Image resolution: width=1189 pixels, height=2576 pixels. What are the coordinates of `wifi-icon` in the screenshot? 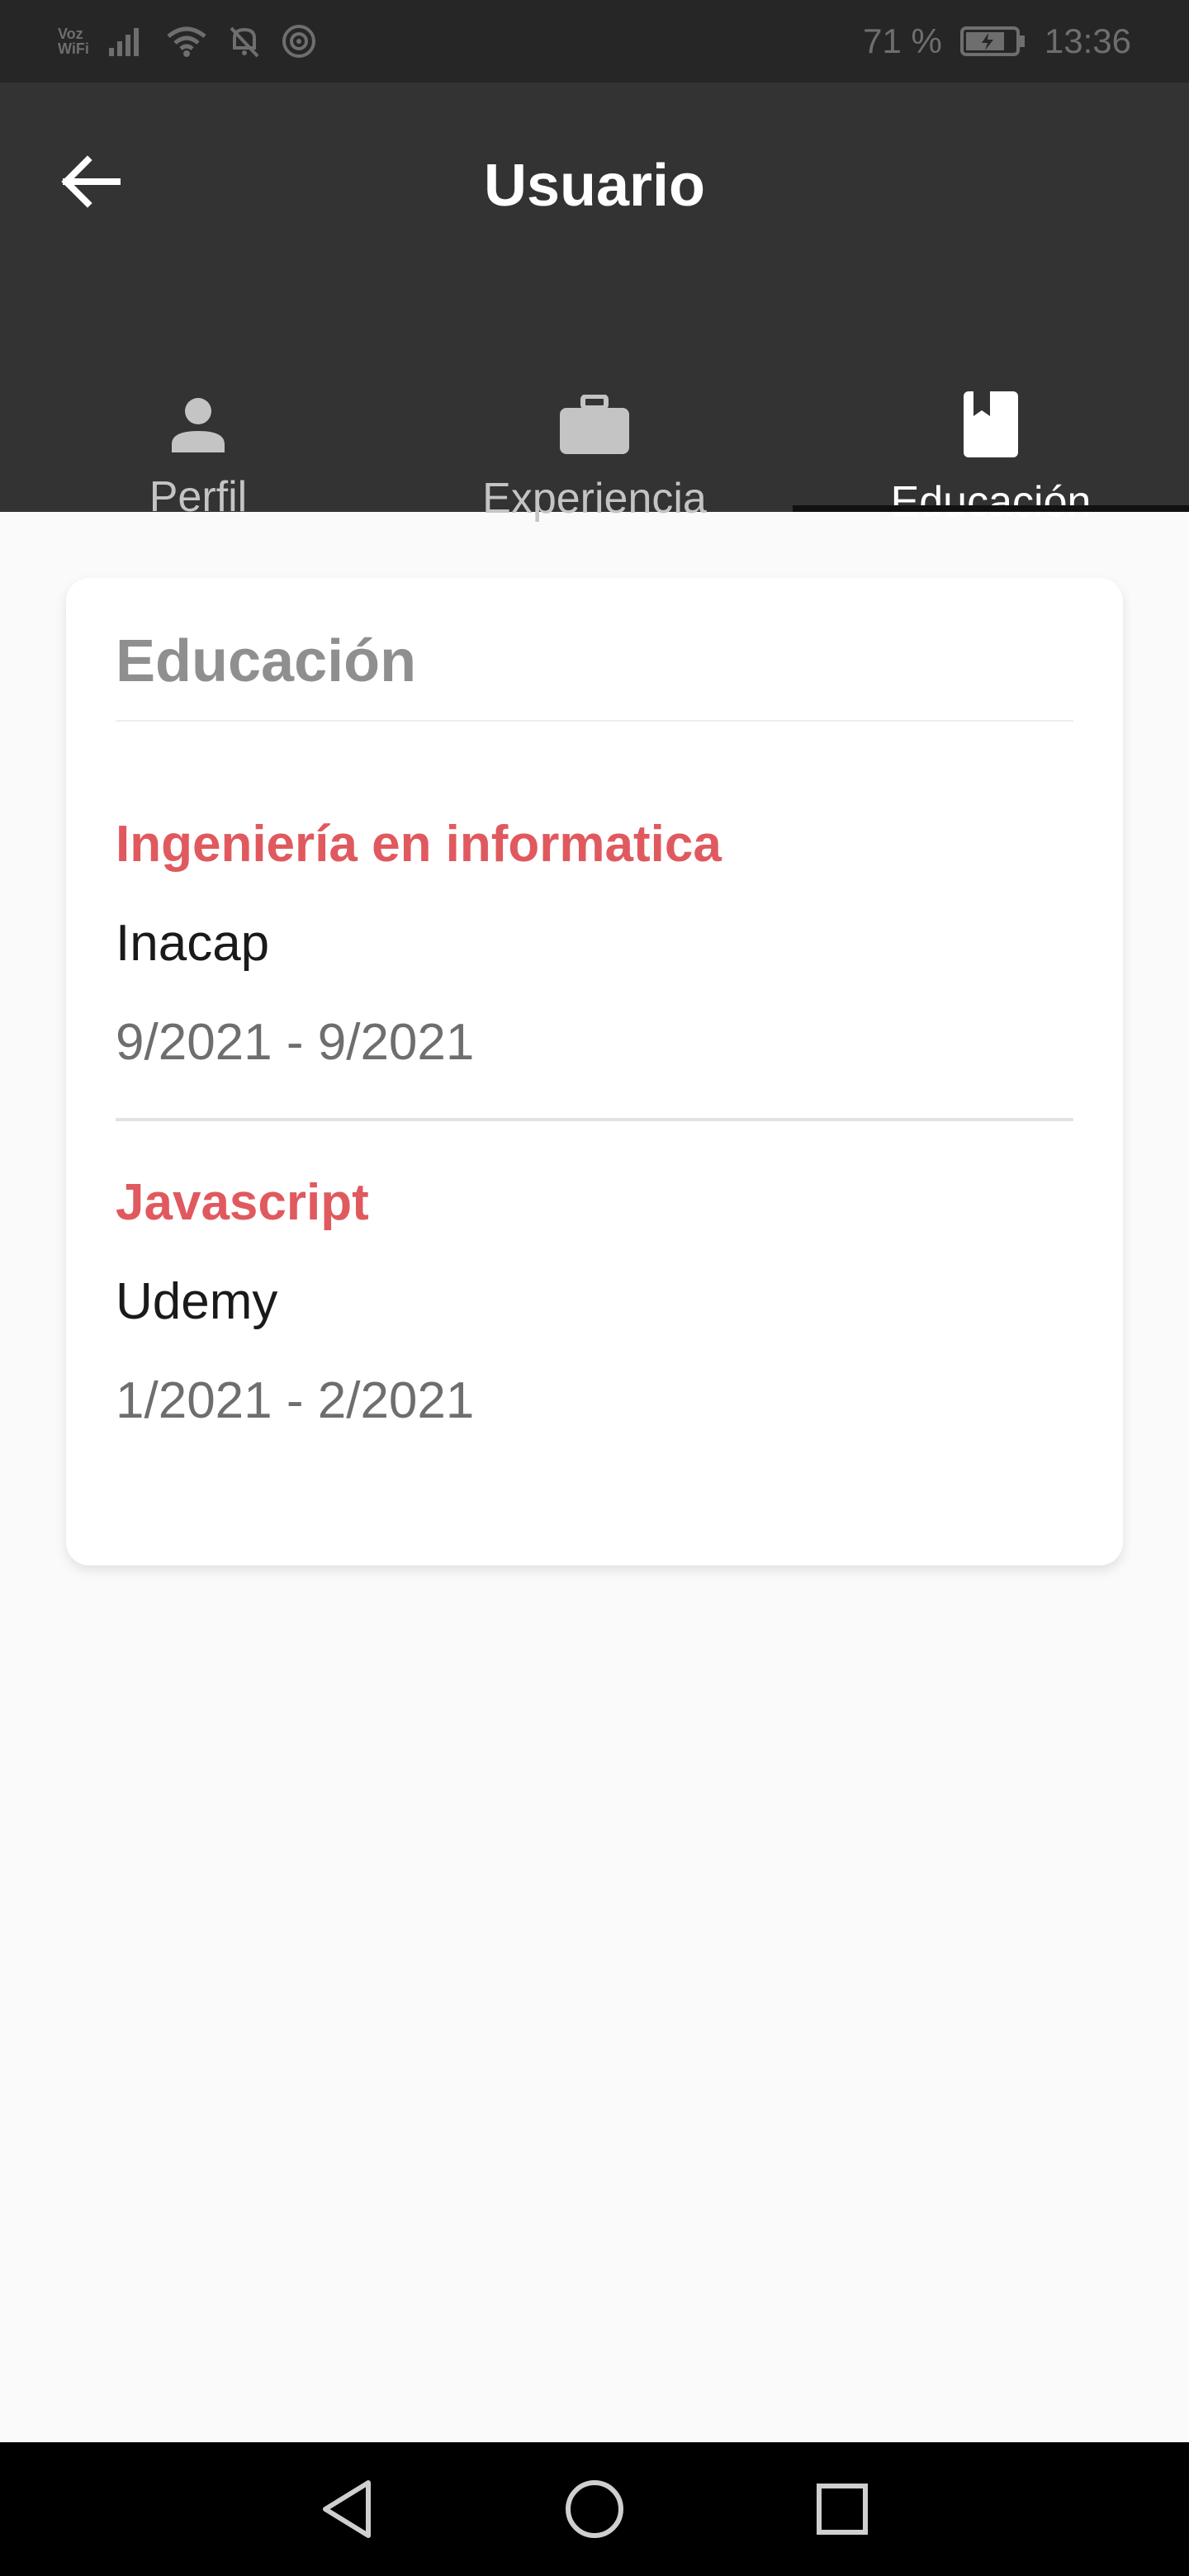 It's located at (186, 41).